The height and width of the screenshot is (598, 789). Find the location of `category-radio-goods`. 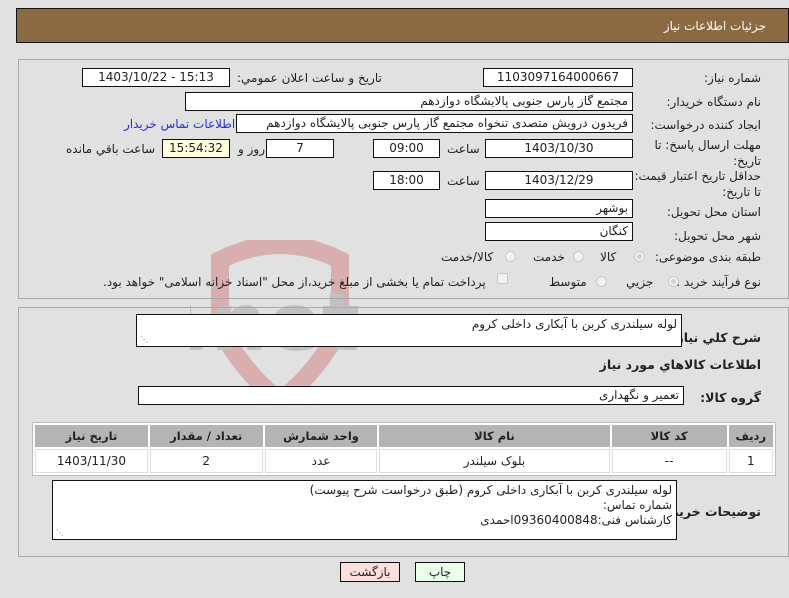

category-radio-goods is located at coordinates (639, 256).